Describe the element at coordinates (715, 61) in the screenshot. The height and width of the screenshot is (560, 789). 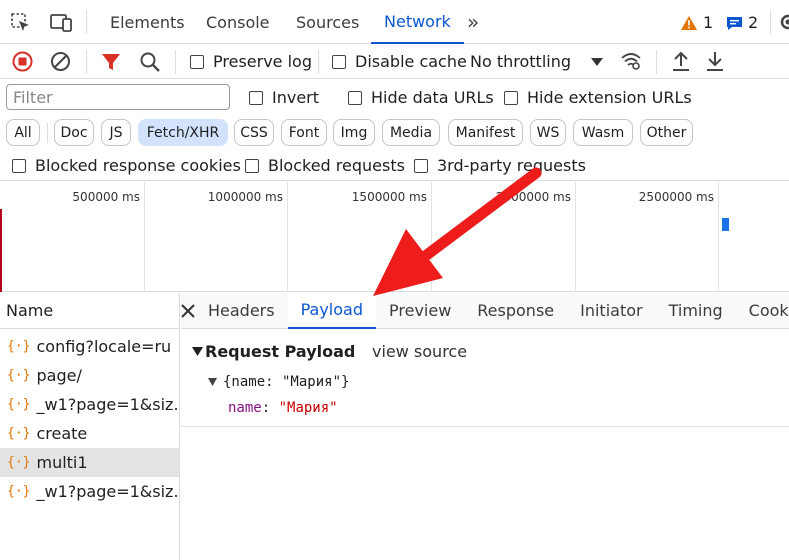
I see `export-har-icon` at that location.